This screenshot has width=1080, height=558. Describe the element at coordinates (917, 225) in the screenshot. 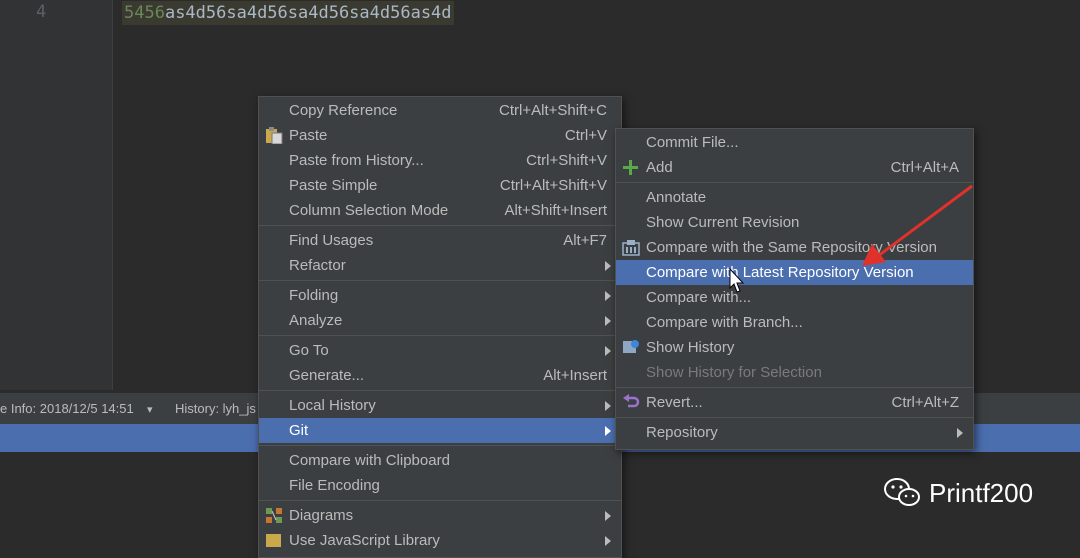

I see `annotation-arrow` at that location.